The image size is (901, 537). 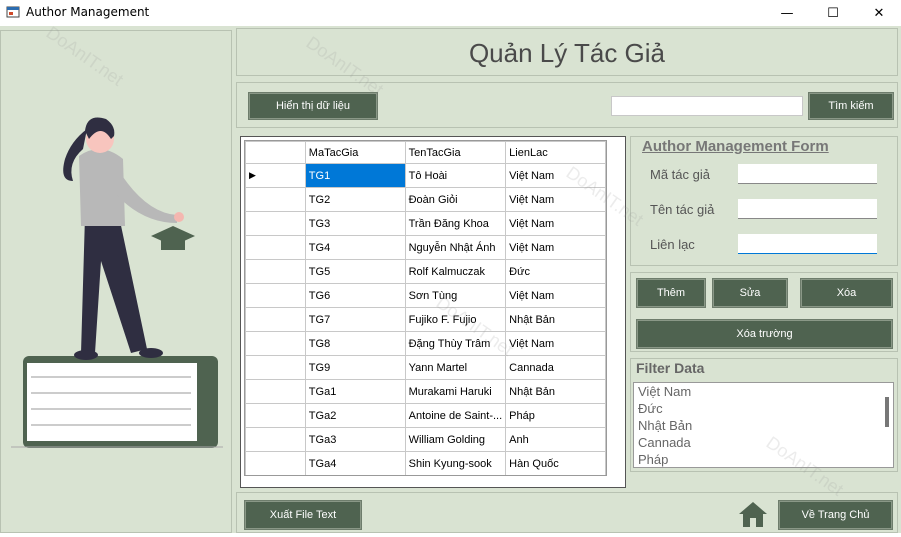 I want to click on show-data-button: Hiển thị dữ liệu, so click(x=313, y=106).